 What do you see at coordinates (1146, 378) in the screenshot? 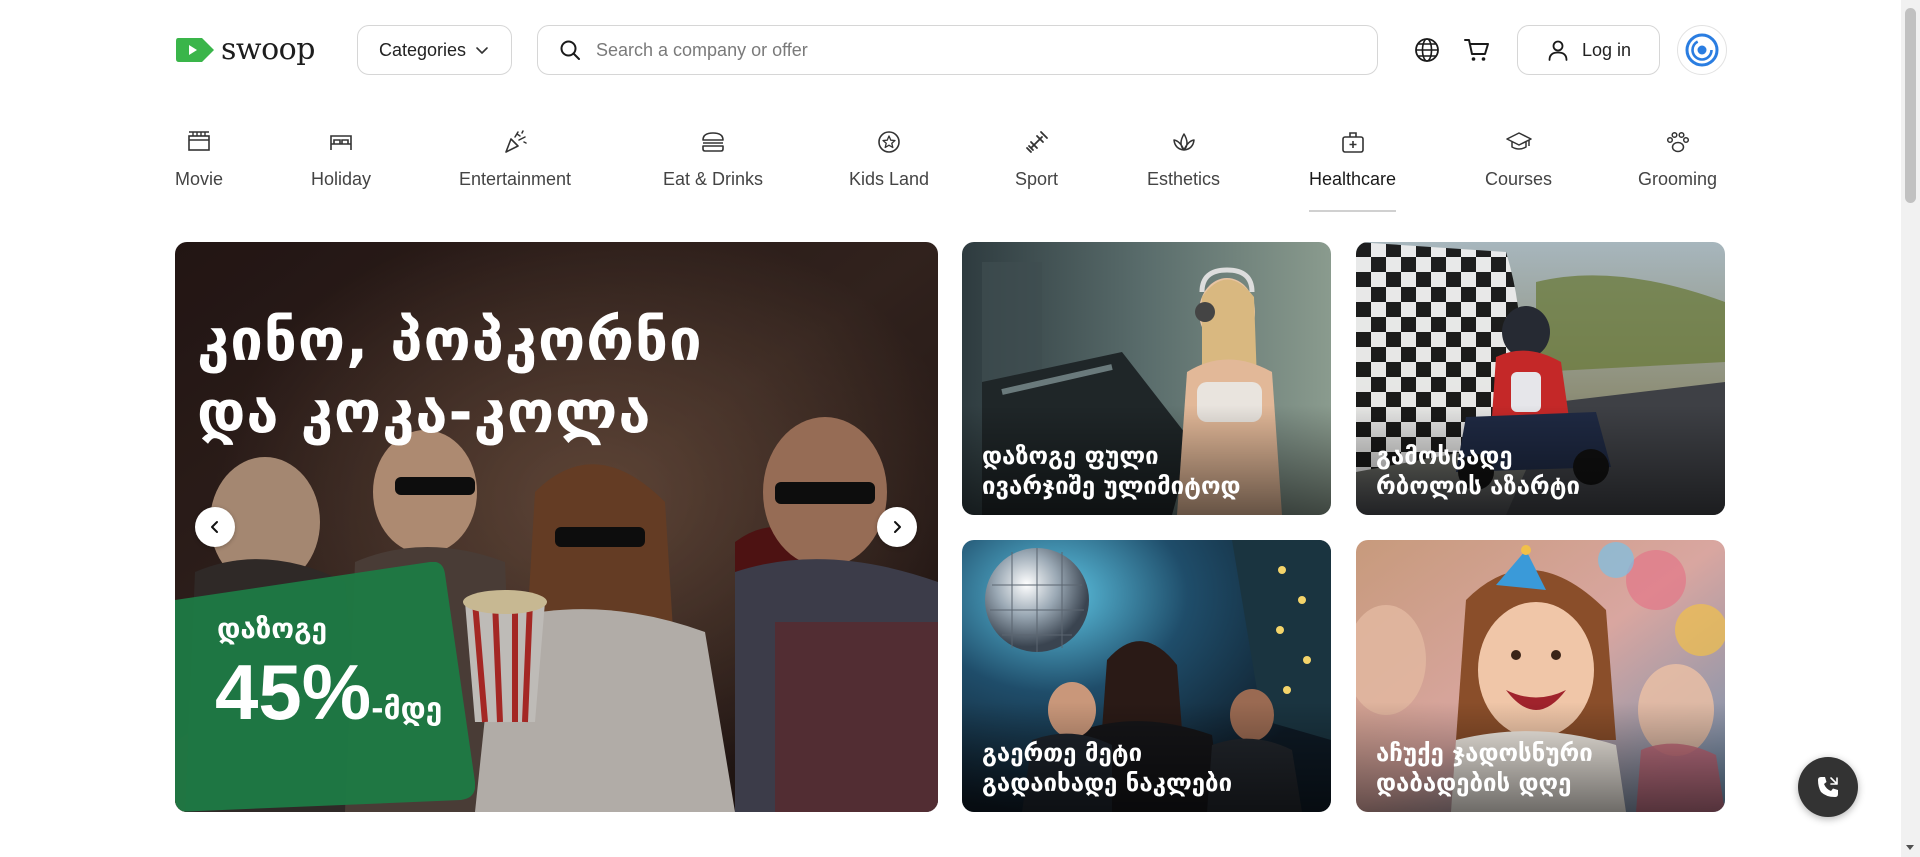
I see `promo-tile-gym: დაზოგე ფული ივარჯიშე ულიმიტოდ` at bounding box center [1146, 378].